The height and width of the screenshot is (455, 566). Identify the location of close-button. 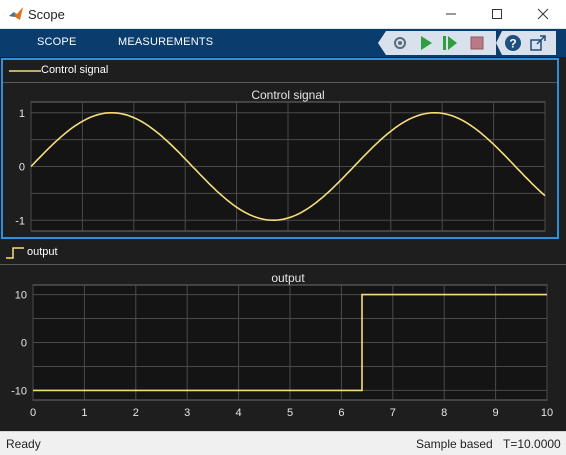
(543, 14).